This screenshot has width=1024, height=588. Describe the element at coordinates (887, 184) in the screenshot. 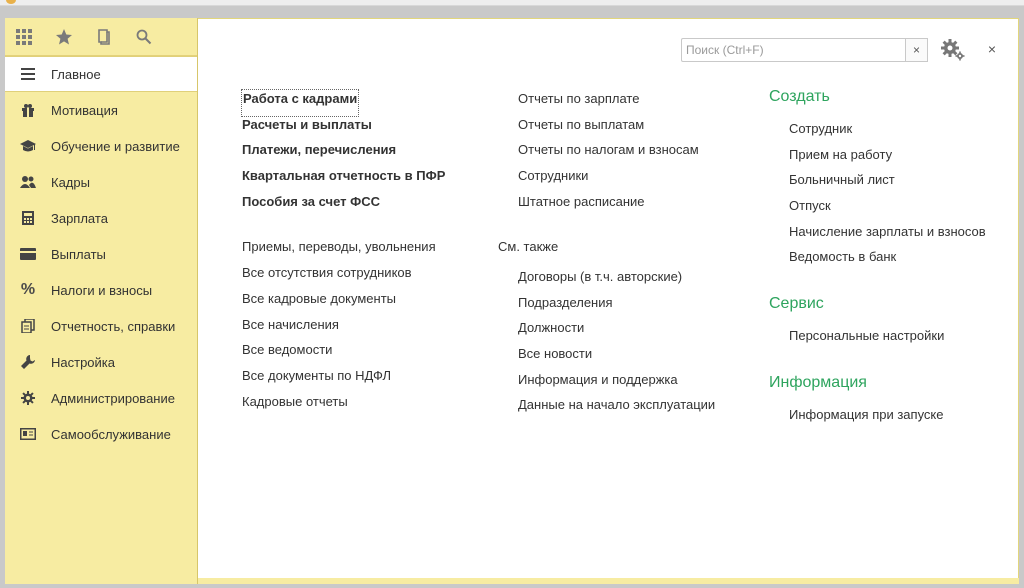

I see `link-create-sick-leave: Больничный лист` at that location.